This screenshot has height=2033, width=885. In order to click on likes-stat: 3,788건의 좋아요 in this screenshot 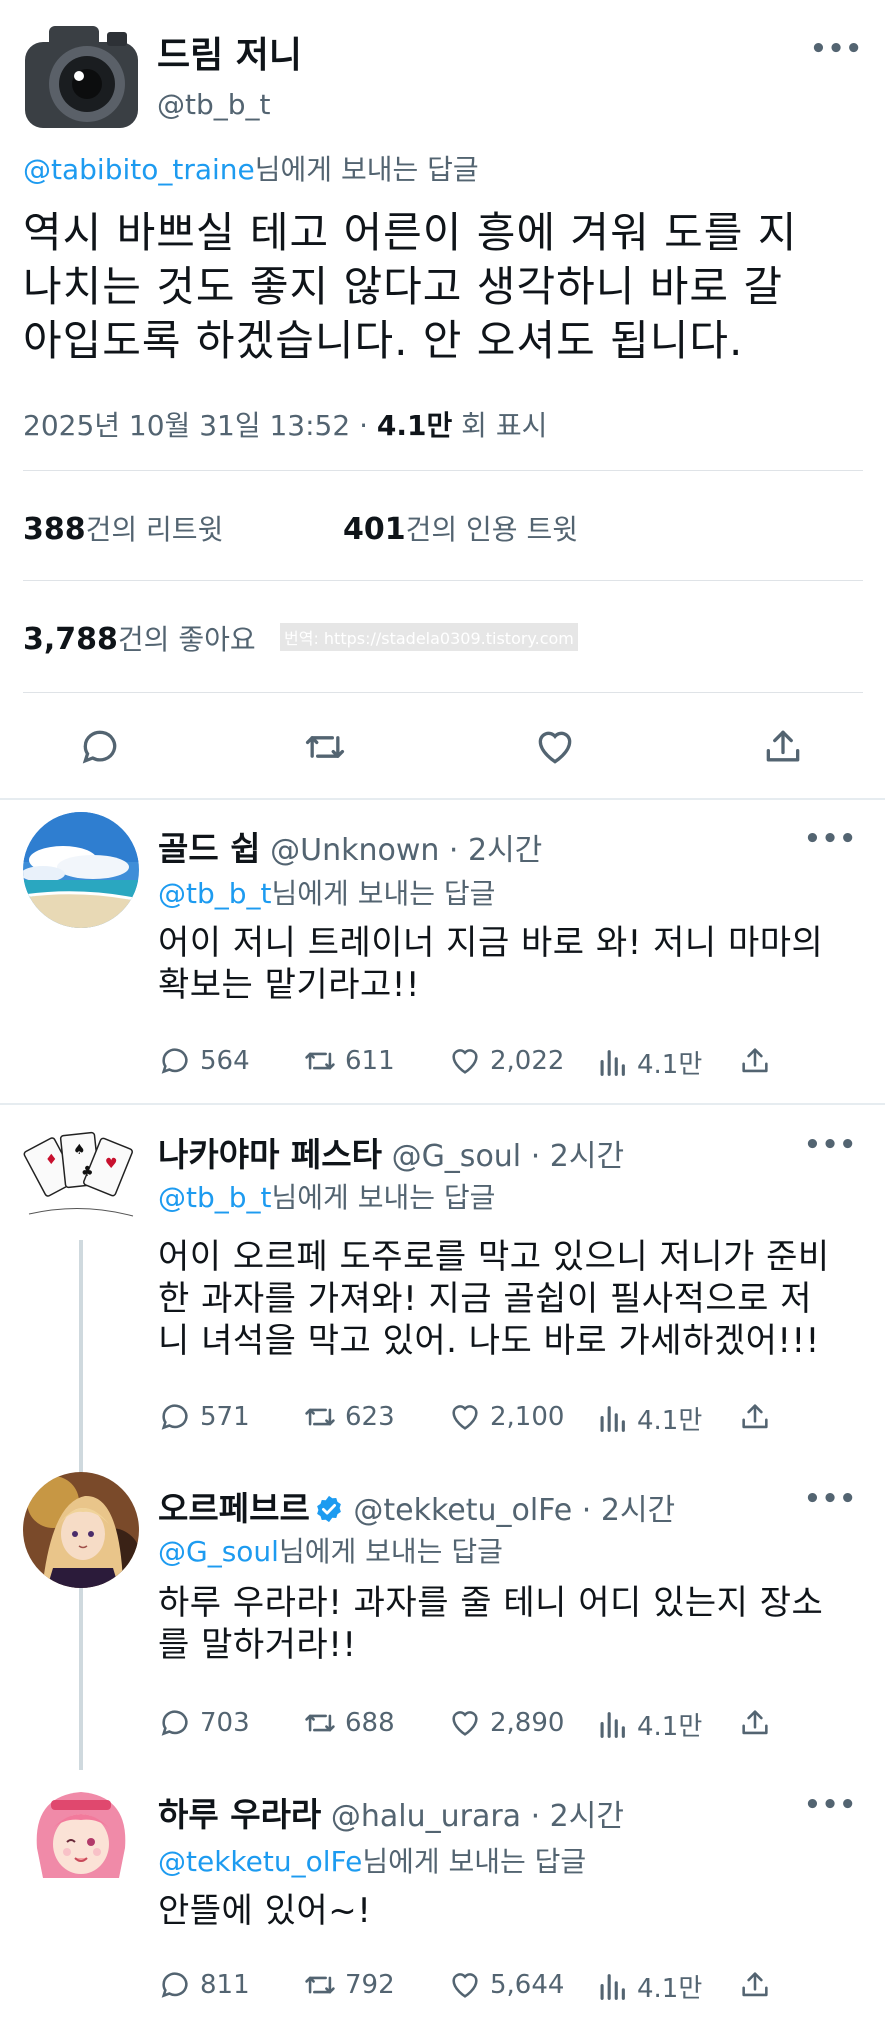, I will do `click(139, 638)`.